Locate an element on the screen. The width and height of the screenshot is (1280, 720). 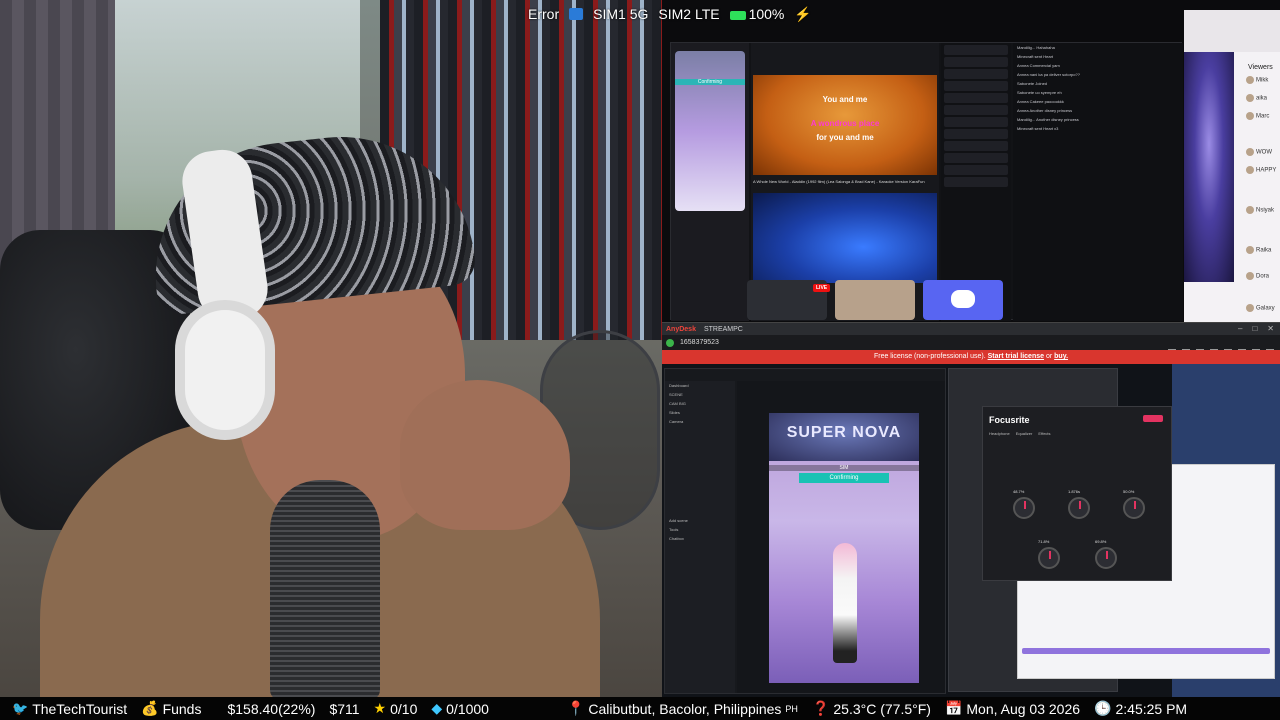
viewer-name: Mikk is located at coordinates (1262, 80).